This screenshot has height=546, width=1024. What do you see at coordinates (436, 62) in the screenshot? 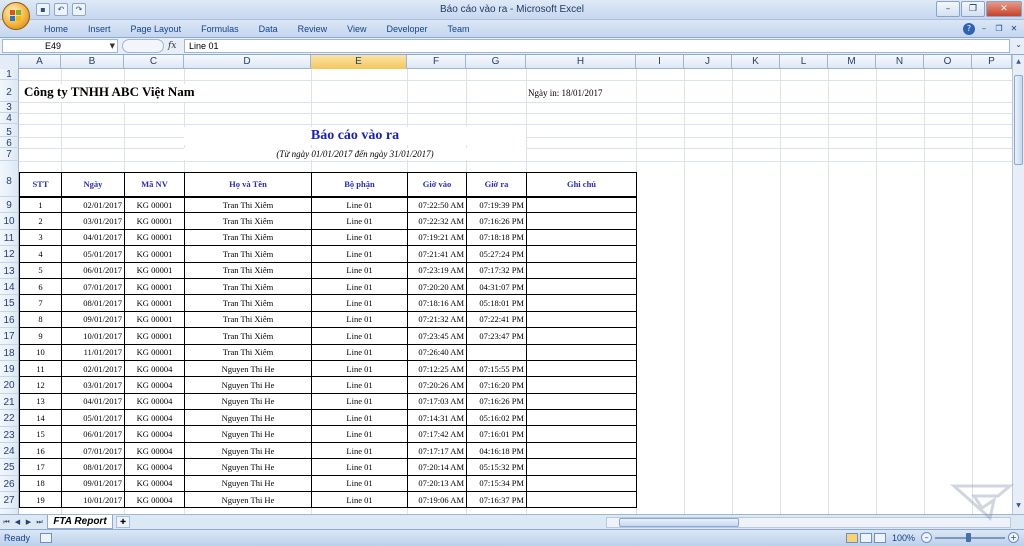
I see `column-header: F` at bounding box center [436, 62].